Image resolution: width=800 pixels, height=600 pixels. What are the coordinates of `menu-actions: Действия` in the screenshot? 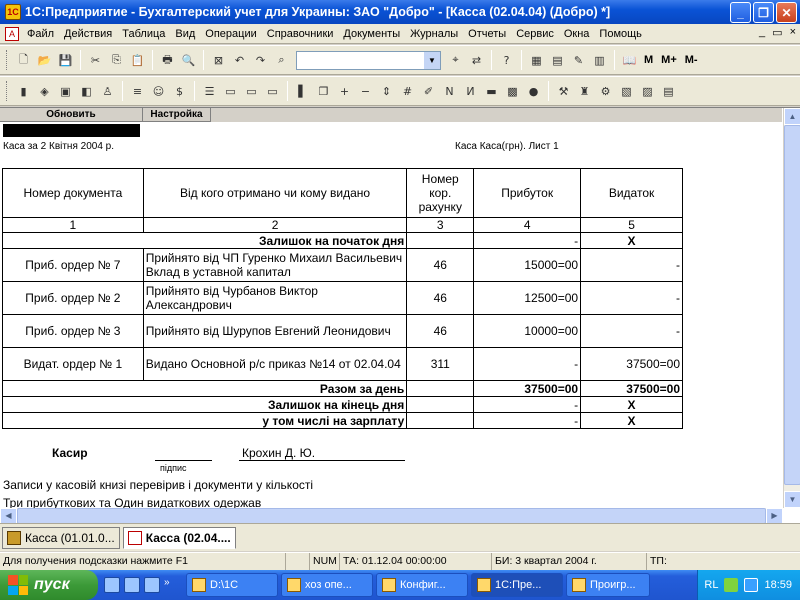 It's located at (88, 34).